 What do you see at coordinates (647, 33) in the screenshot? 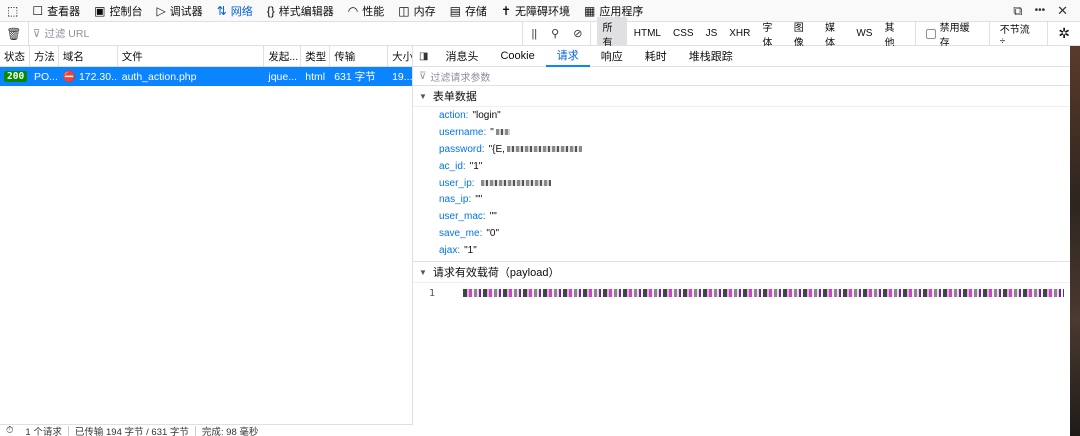
I see `type-filter-html: HTML` at bounding box center [647, 33].